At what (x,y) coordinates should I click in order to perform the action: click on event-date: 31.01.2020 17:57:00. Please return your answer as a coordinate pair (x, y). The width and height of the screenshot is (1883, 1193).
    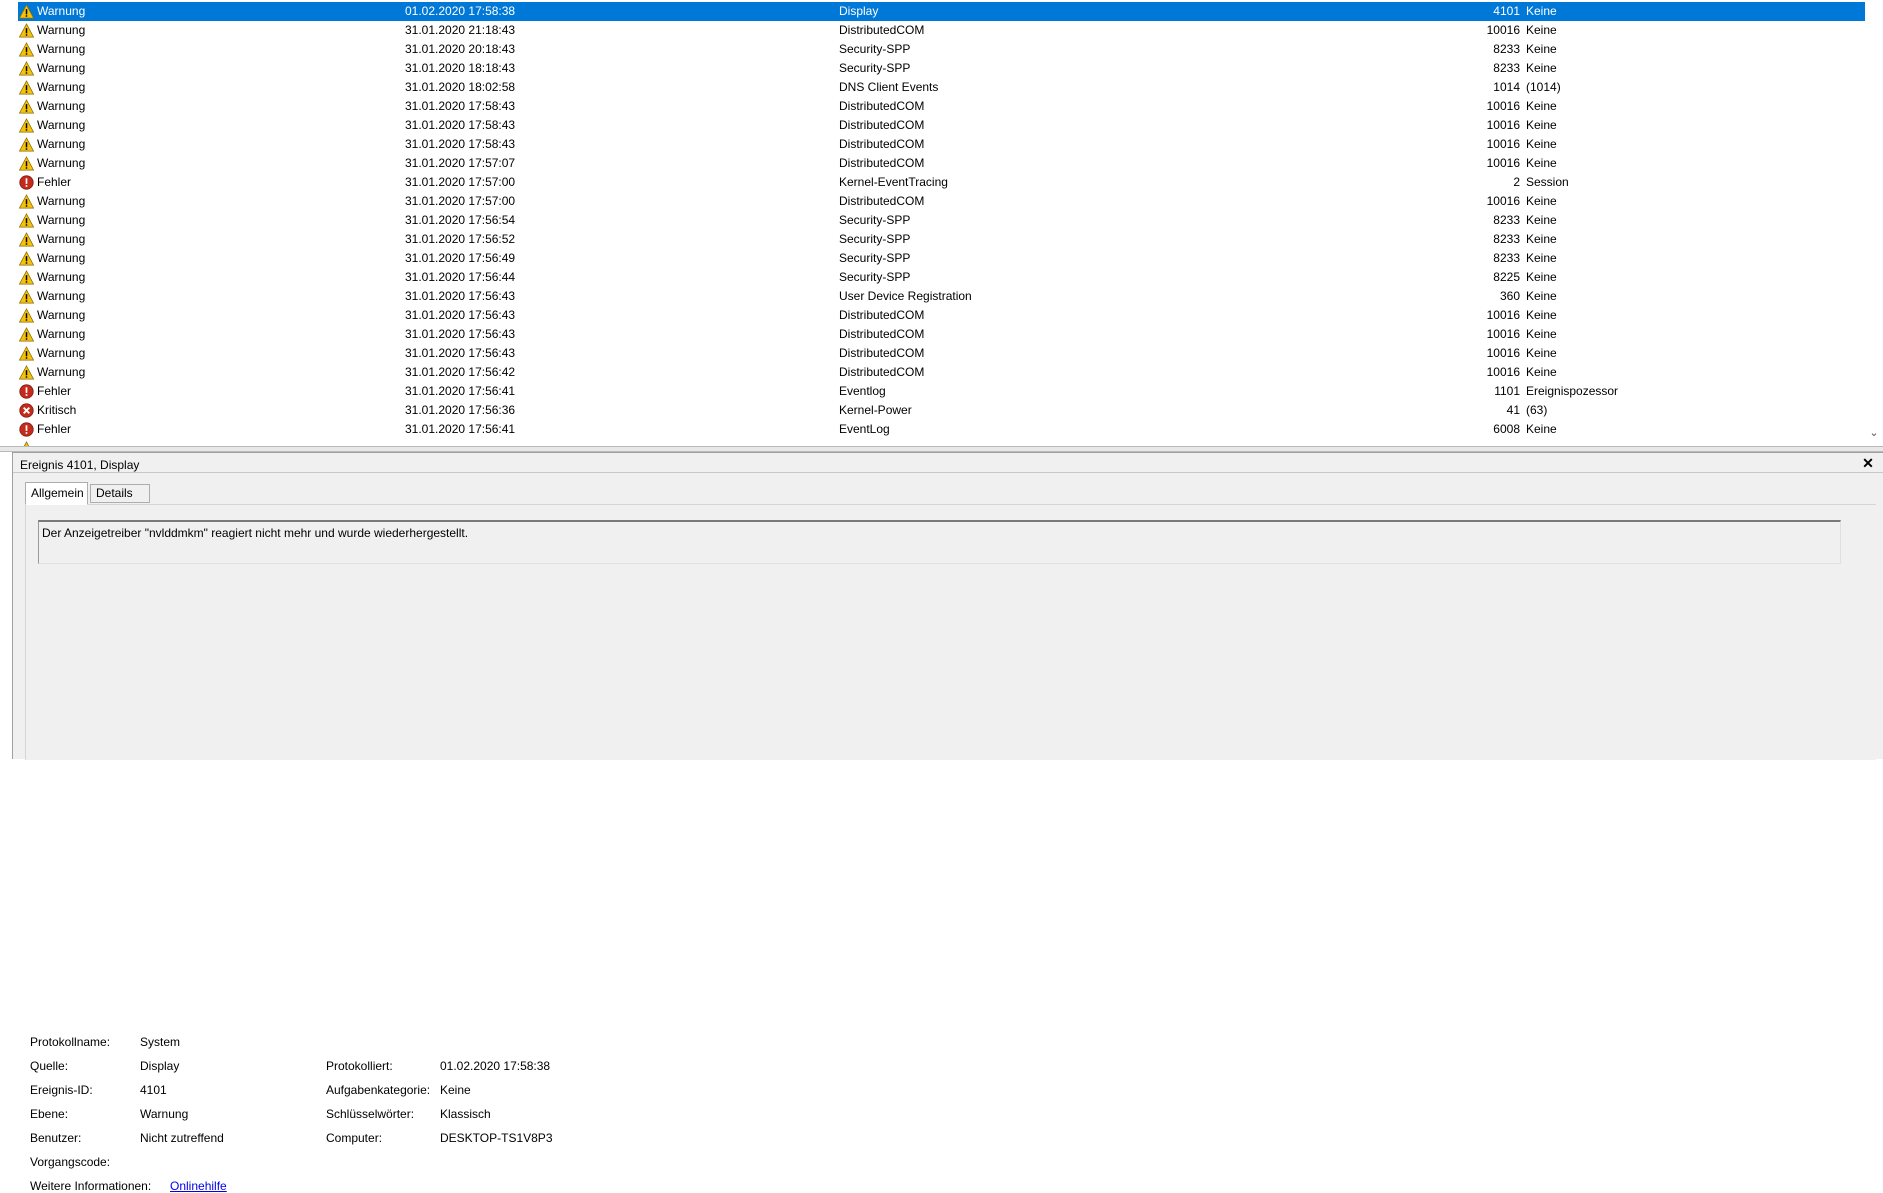
    Looking at the image, I should click on (460, 201).